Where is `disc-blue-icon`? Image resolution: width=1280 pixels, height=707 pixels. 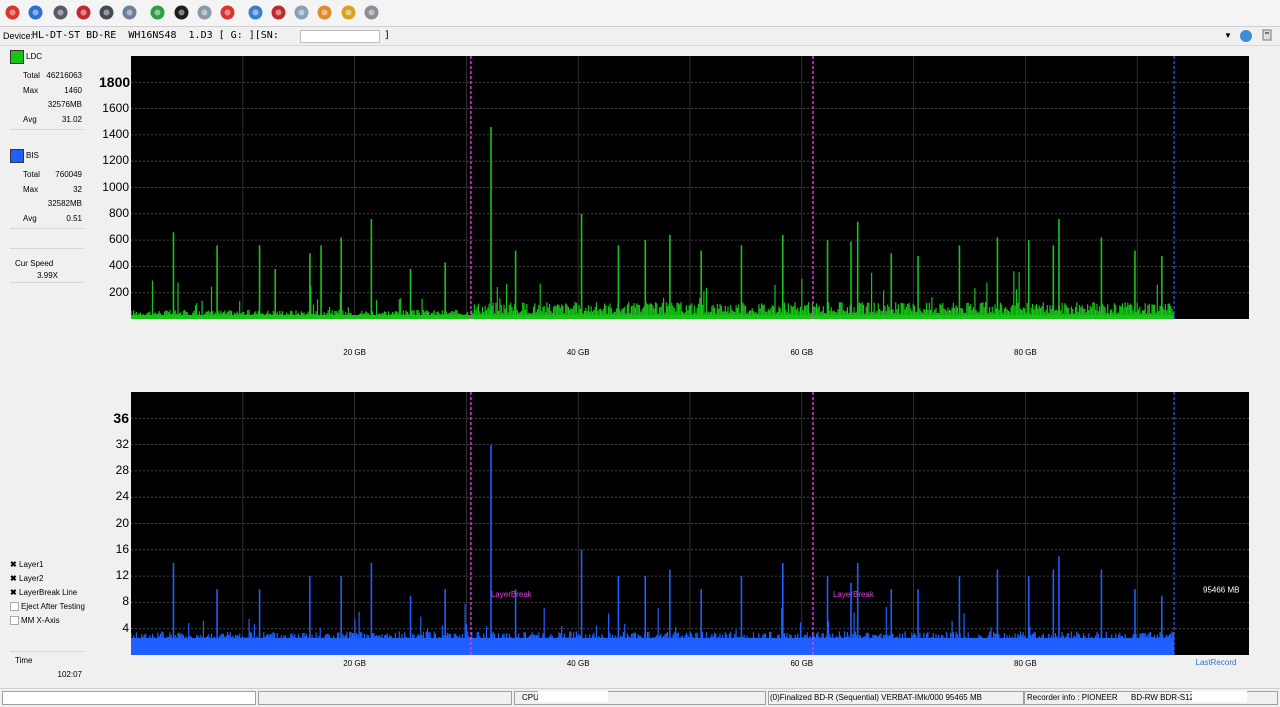
disc-blue-icon is located at coordinates (255, 12).